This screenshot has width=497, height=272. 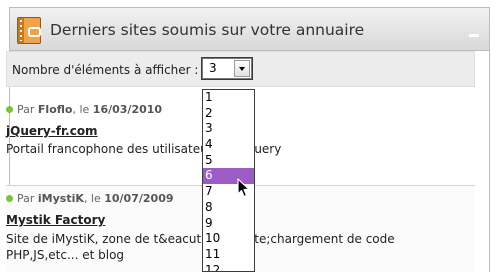 I want to click on dropdown-option: 8, so click(x=228, y=208).